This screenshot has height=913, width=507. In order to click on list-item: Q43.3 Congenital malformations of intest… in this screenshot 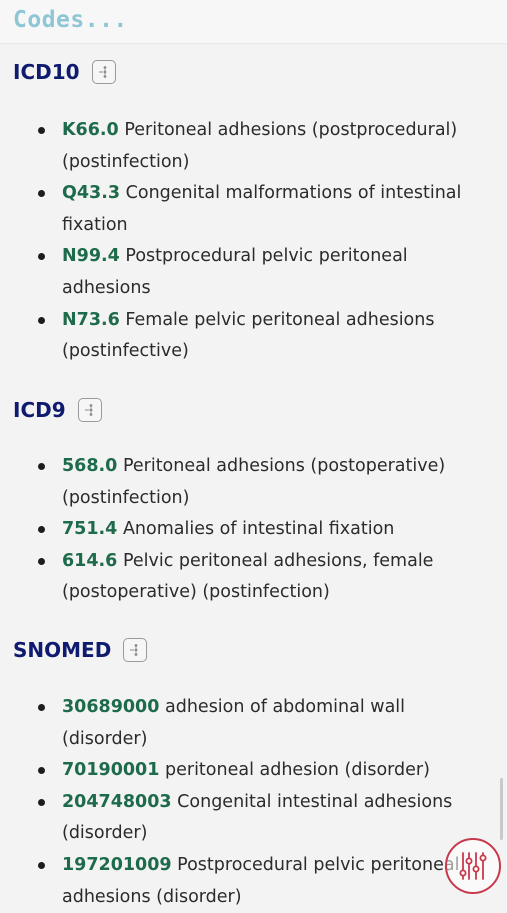, I will do `click(253, 209)`.